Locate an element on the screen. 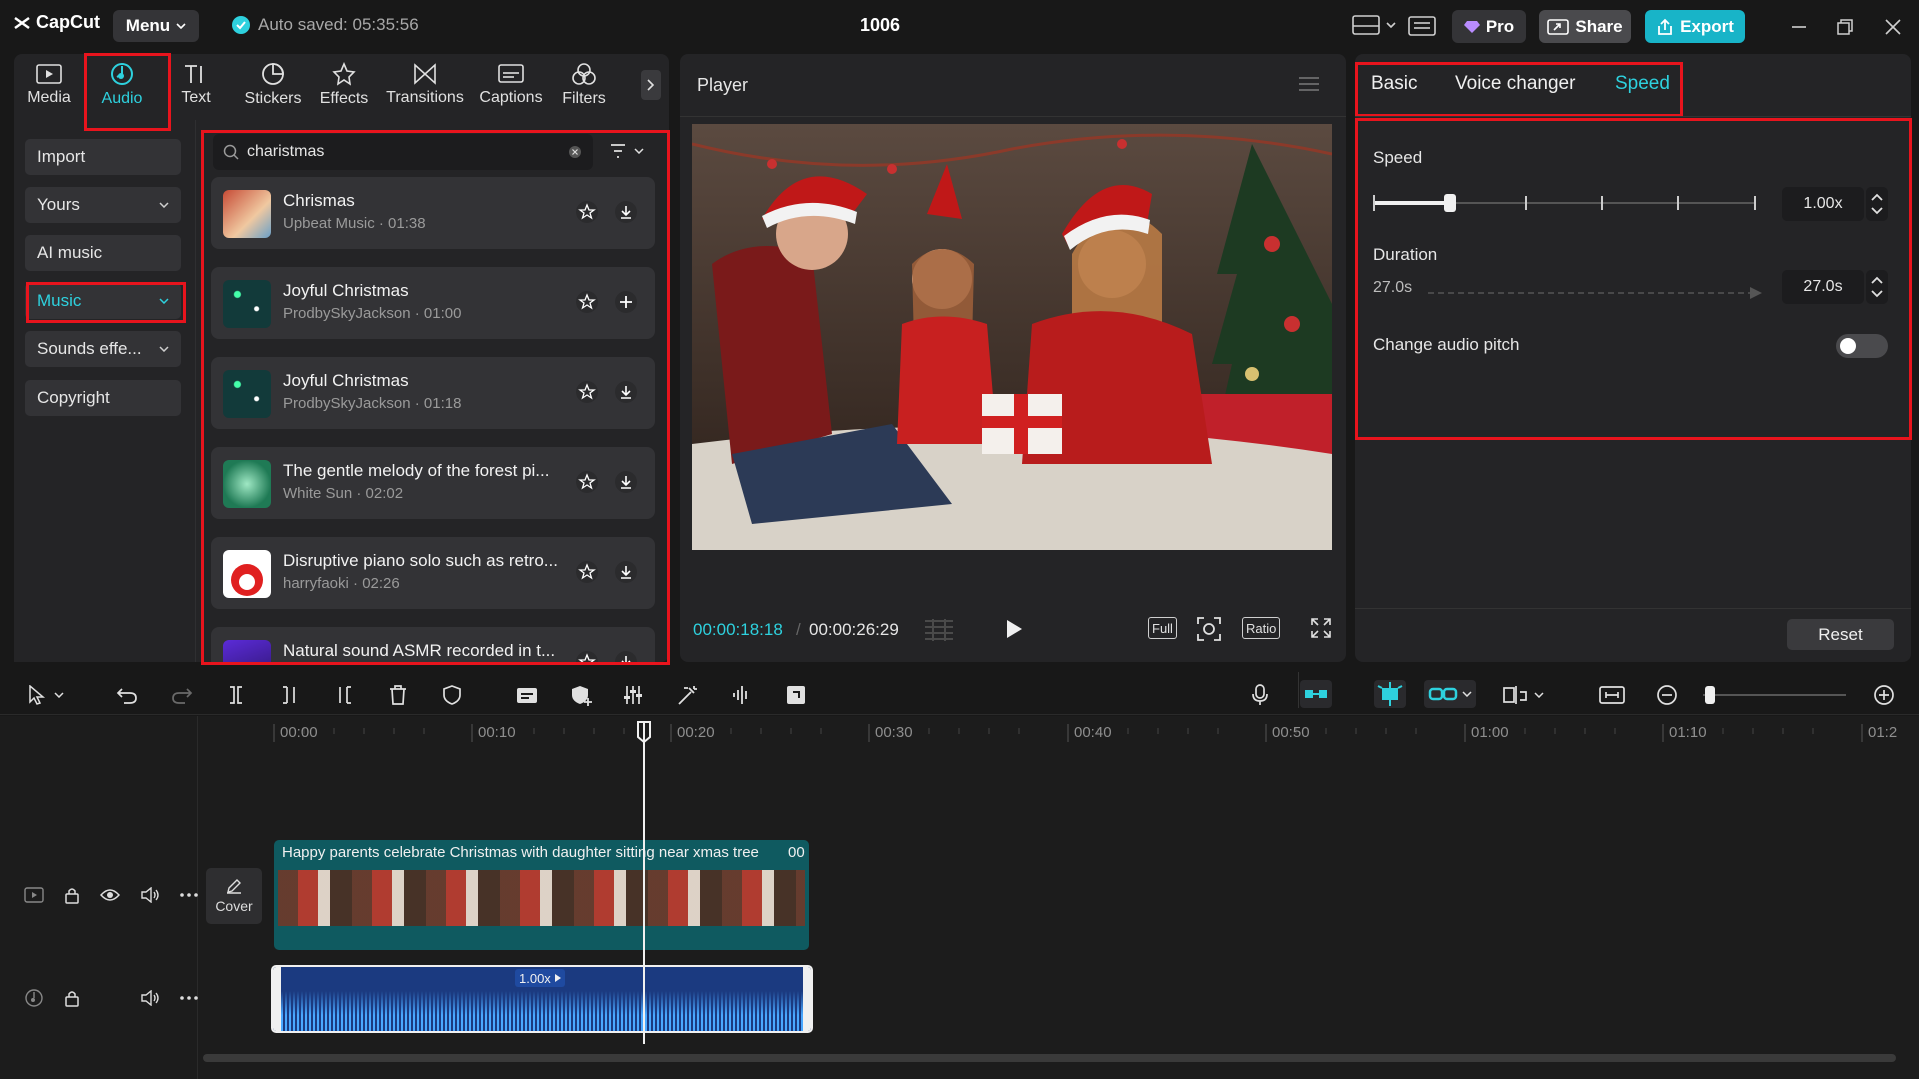 Image resolution: width=1919 pixels, height=1079 pixels. reset-button: Reset is located at coordinates (1840, 634).